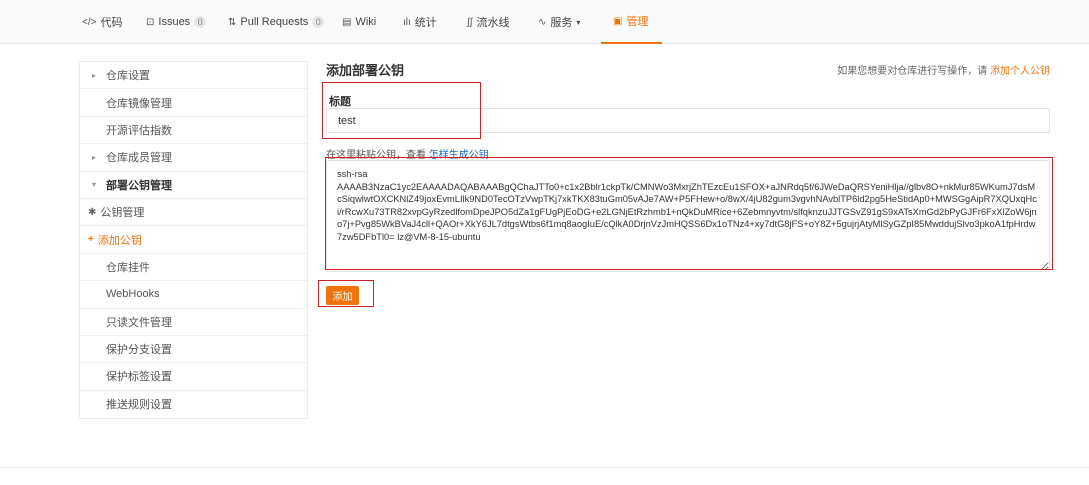 The image size is (1089, 485). What do you see at coordinates (193, 350) in the screenshot?
I see `sidebar-item-protected-branches: 保护分支设置` at bounding box center [193, 350].